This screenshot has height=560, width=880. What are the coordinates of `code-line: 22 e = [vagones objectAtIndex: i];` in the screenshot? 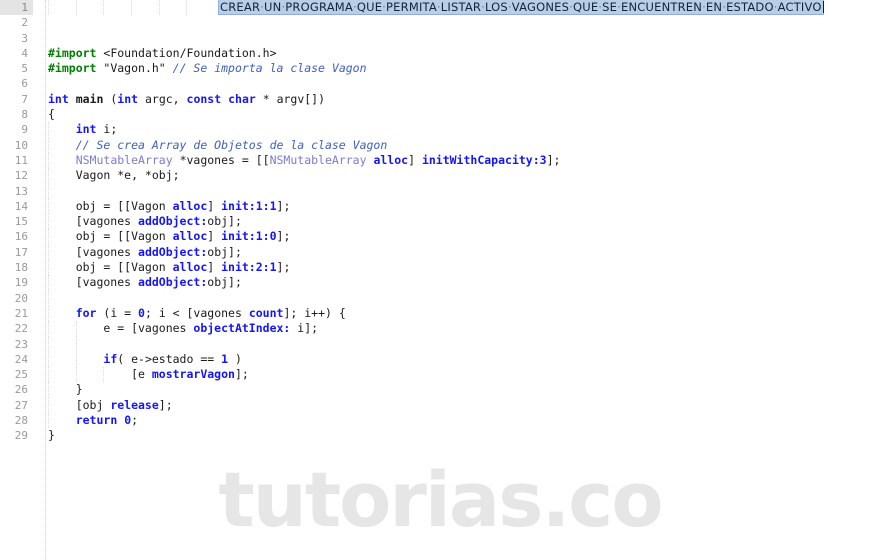 It's located at (440, 329).